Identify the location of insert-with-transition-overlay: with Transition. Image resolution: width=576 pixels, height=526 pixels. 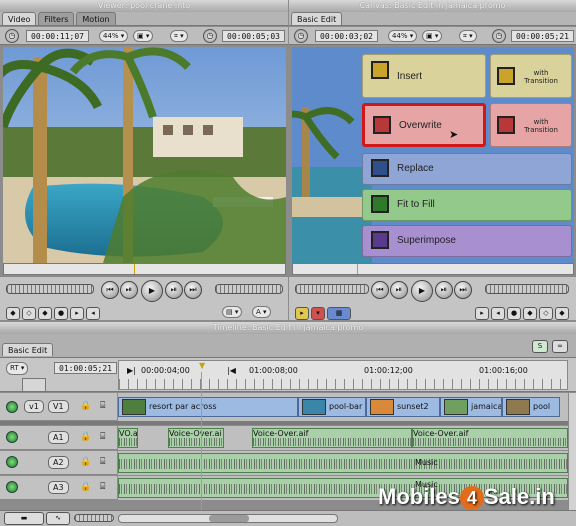
(531, 76).